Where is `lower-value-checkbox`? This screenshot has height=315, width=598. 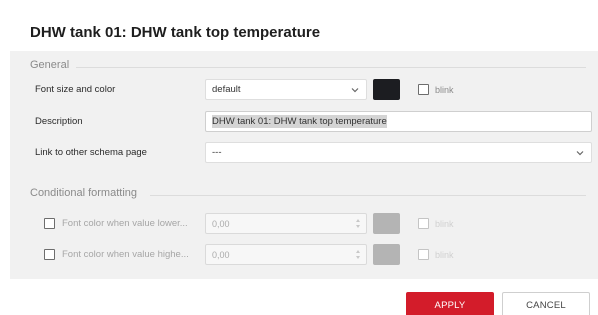
lower-value-checkbox is located at coordinates (49, 223).